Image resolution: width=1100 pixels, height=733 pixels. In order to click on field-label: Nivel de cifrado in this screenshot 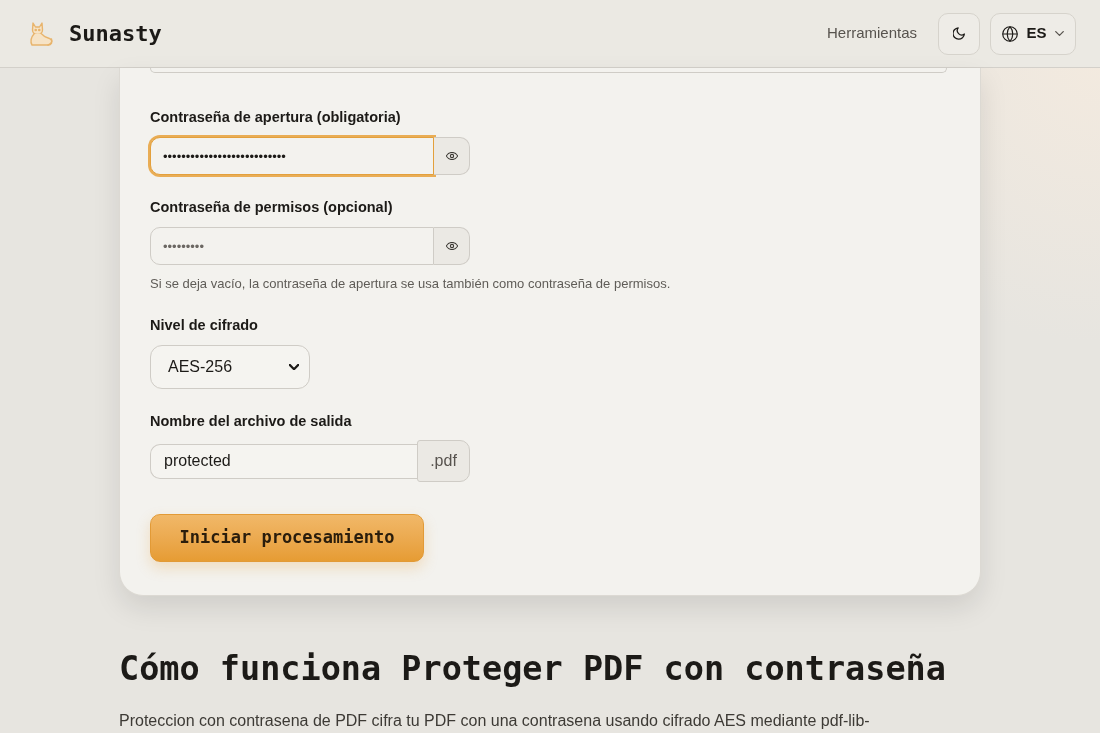, I will do `click(204, 325)`.